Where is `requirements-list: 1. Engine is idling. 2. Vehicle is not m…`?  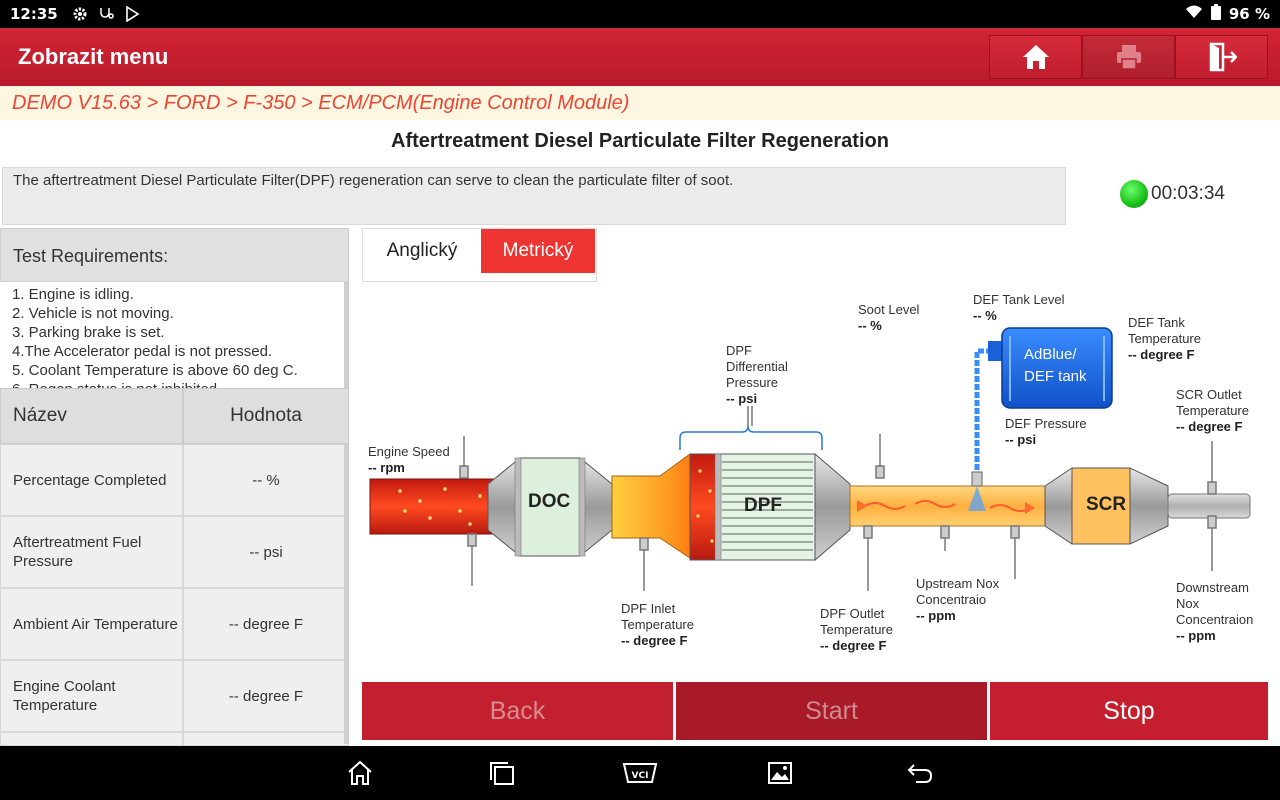
requirements-list: 1. Engine is idling. 2. Vehicle is not m… is located at coordinates (174, 335).